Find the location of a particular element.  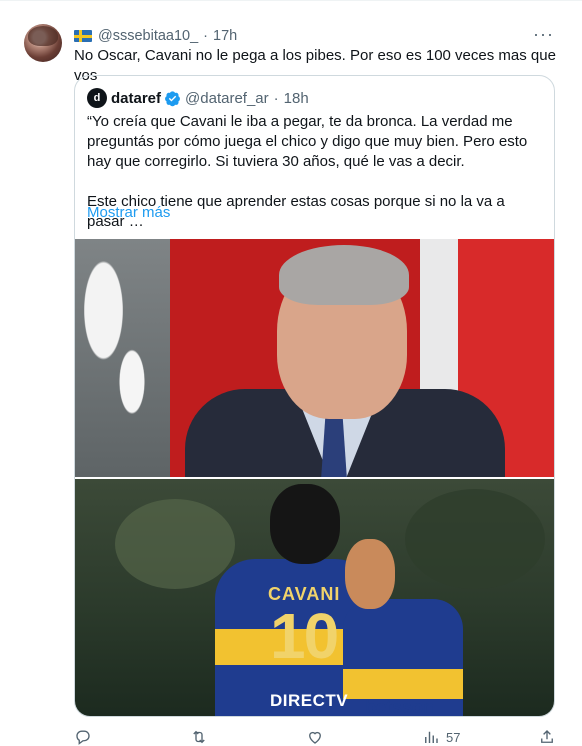

views-chart-icon is located at coordinates (431, 737).